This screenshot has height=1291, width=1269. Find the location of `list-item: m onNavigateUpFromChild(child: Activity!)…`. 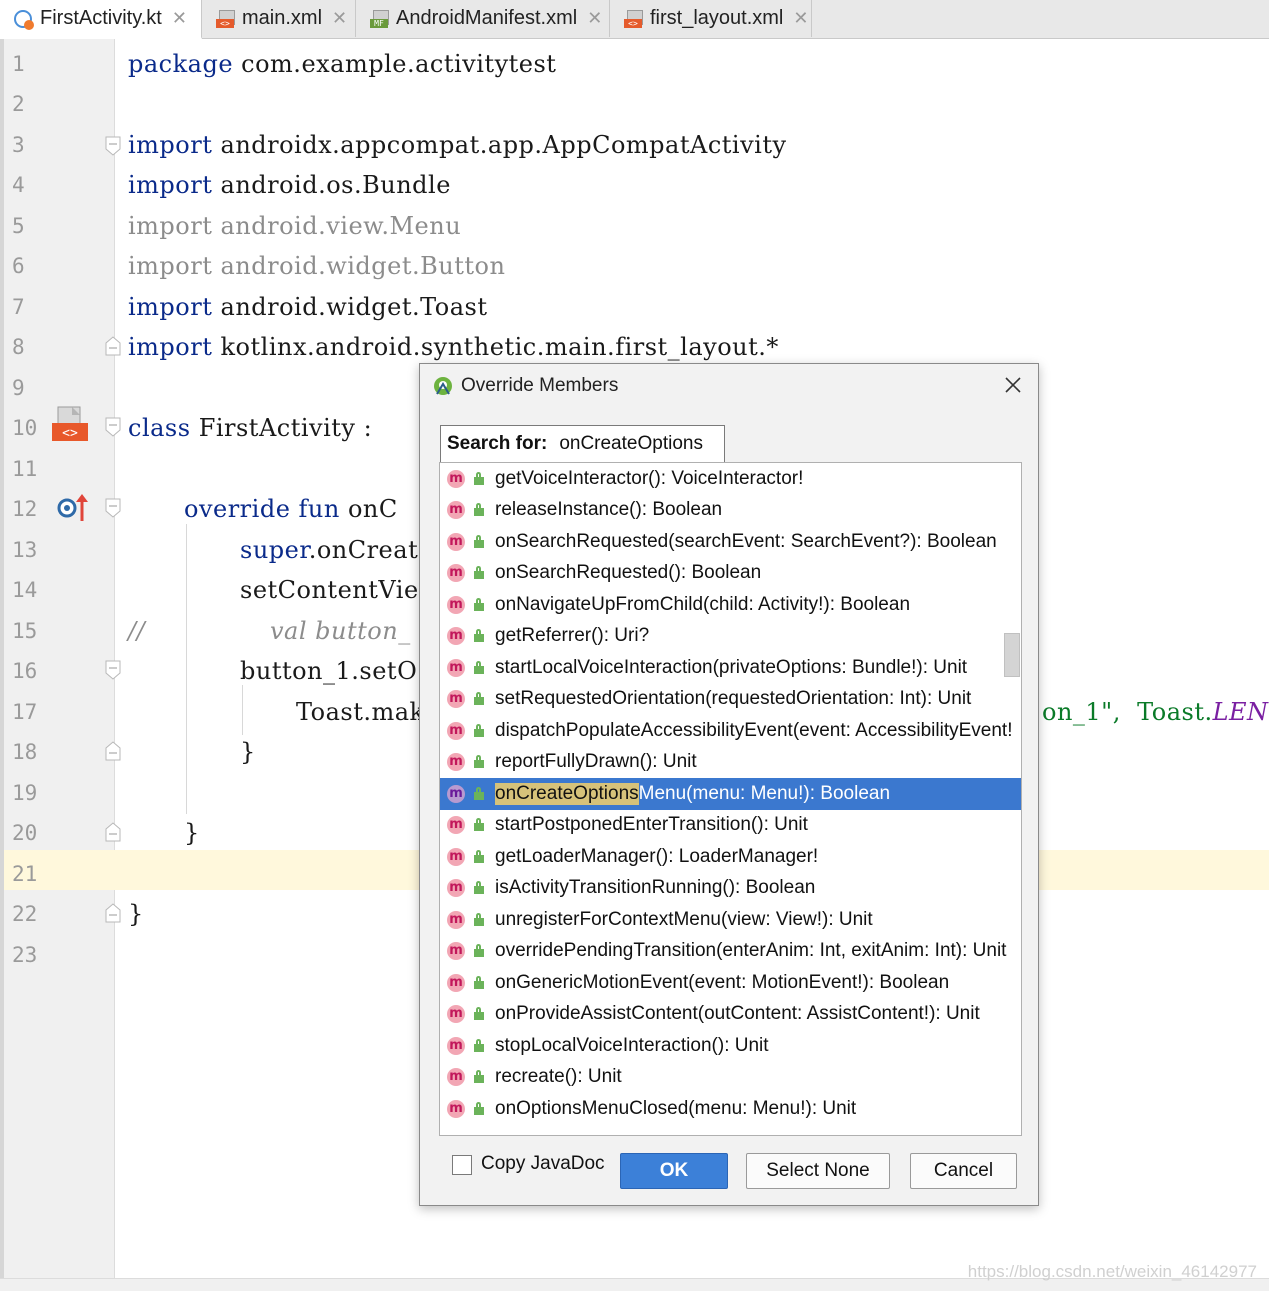

list-item: m onNavigateUpFromChild(child: Activity!)… is located at coordinates (730, 605).